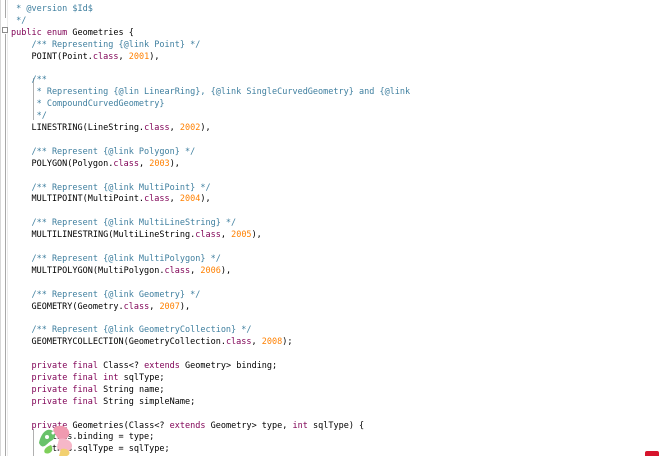 This screenshot has height=456, width=671. I want to click on code-token: /** Representing {@link Point} */, so click(106, 44).